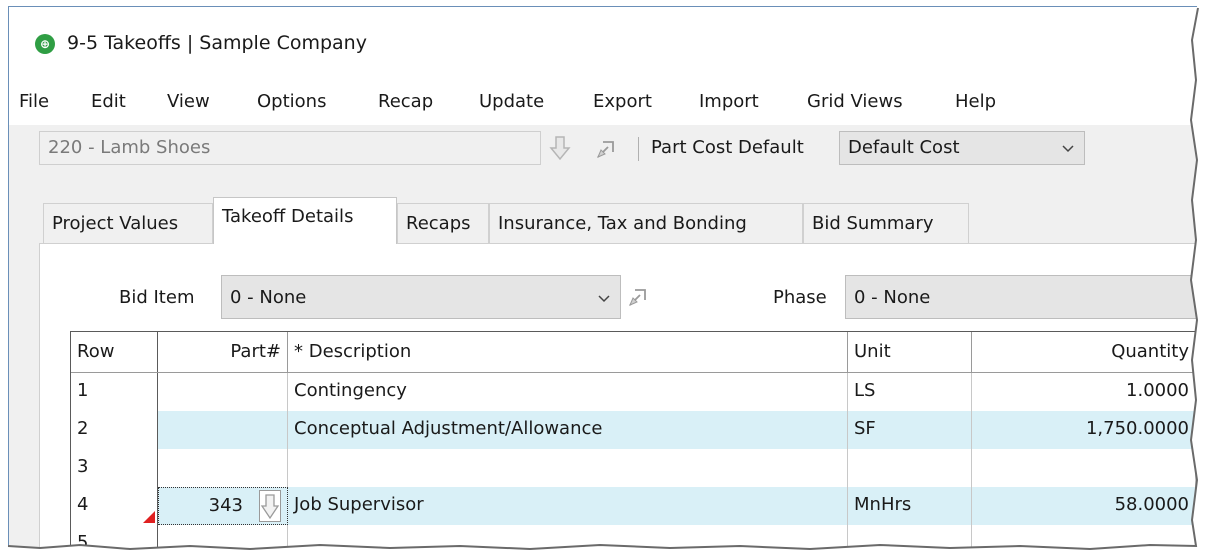 The image size is (1207, 556). What do you see at coordinates (962, 148) in the screenshot?
I see `part-cost-default-select: Default Cost` at bounding box center [962, 148].